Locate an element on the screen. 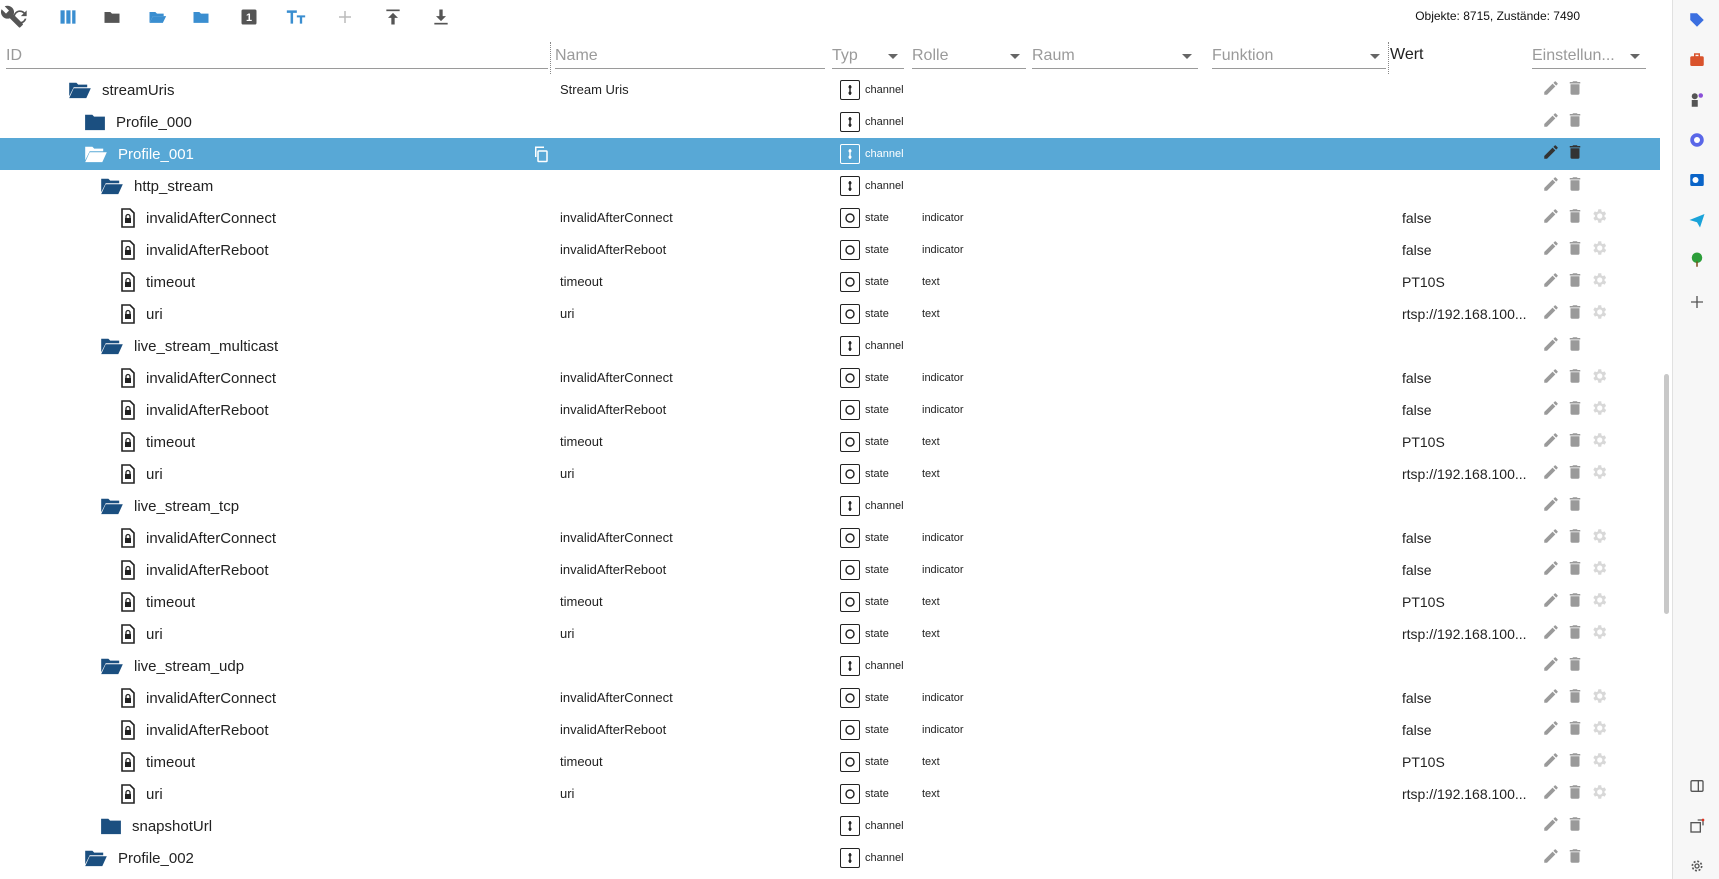 The height and width of the screenshot is (879, 1719). chess-icon is located at coordinates (1697, 100).